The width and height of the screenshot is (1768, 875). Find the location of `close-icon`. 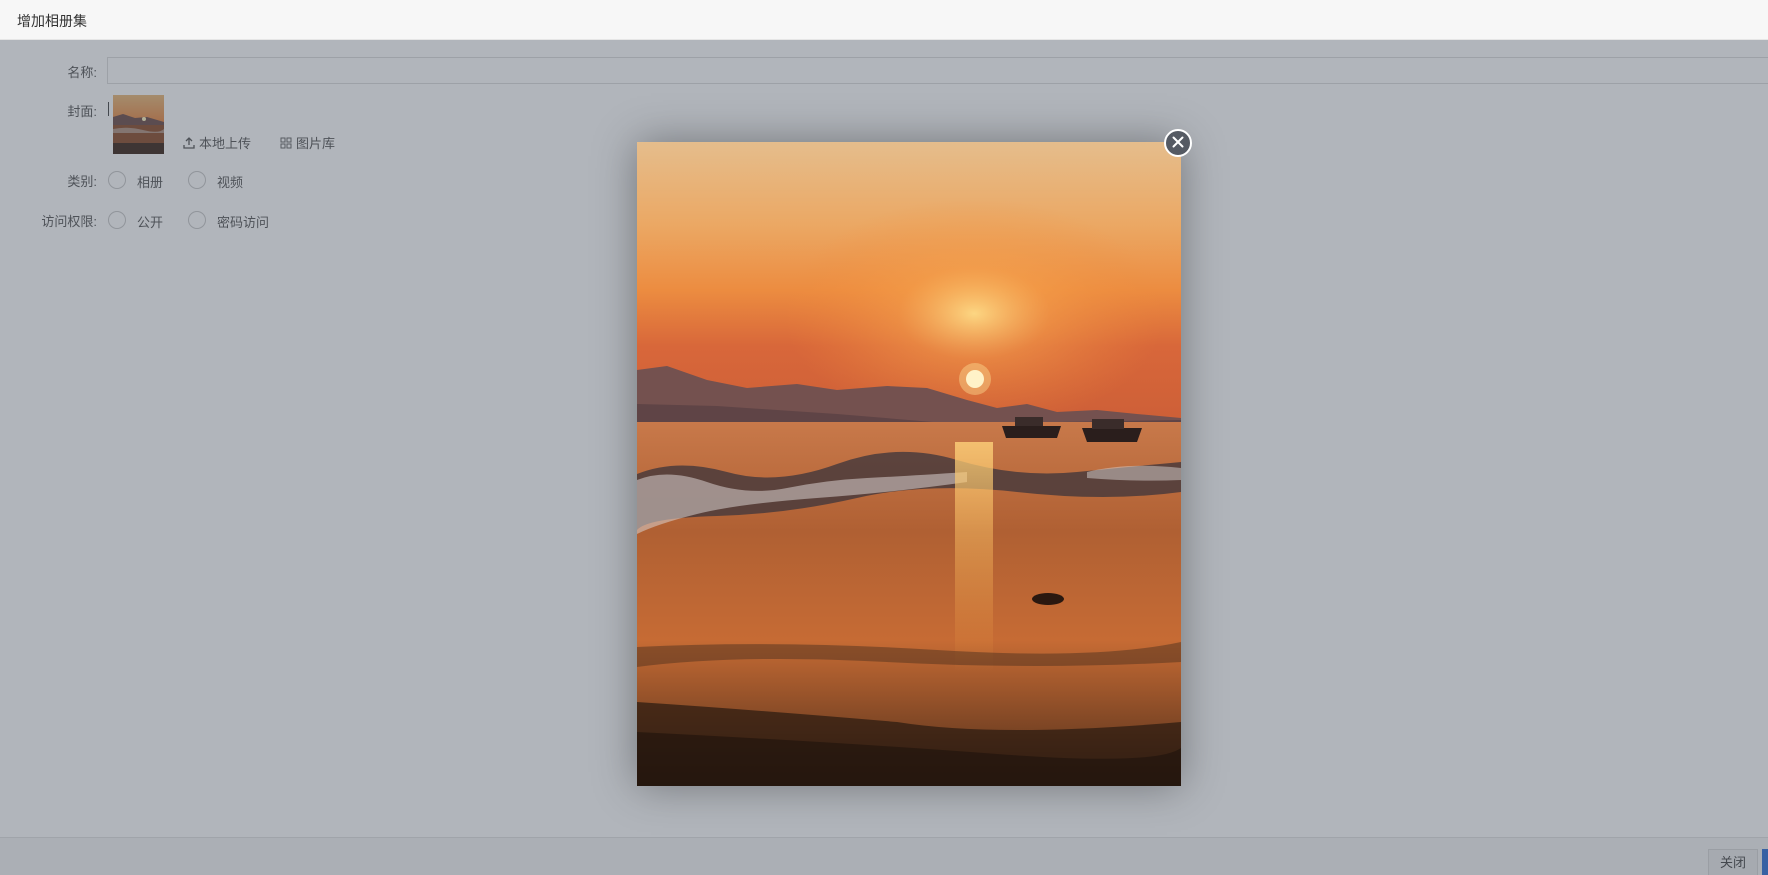

close-icon is located at coordinates (1178, 143).